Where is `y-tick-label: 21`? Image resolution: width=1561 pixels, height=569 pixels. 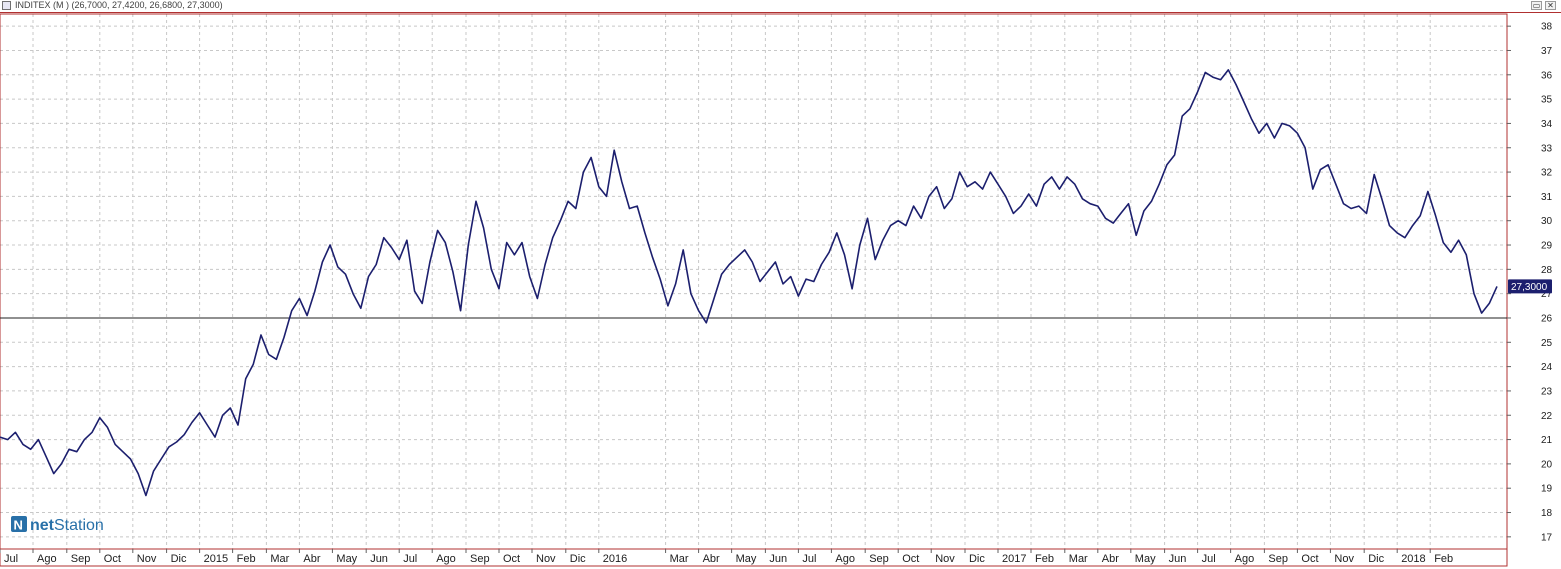
y-tick-label: 21 is located at coordinates (1547, 440).